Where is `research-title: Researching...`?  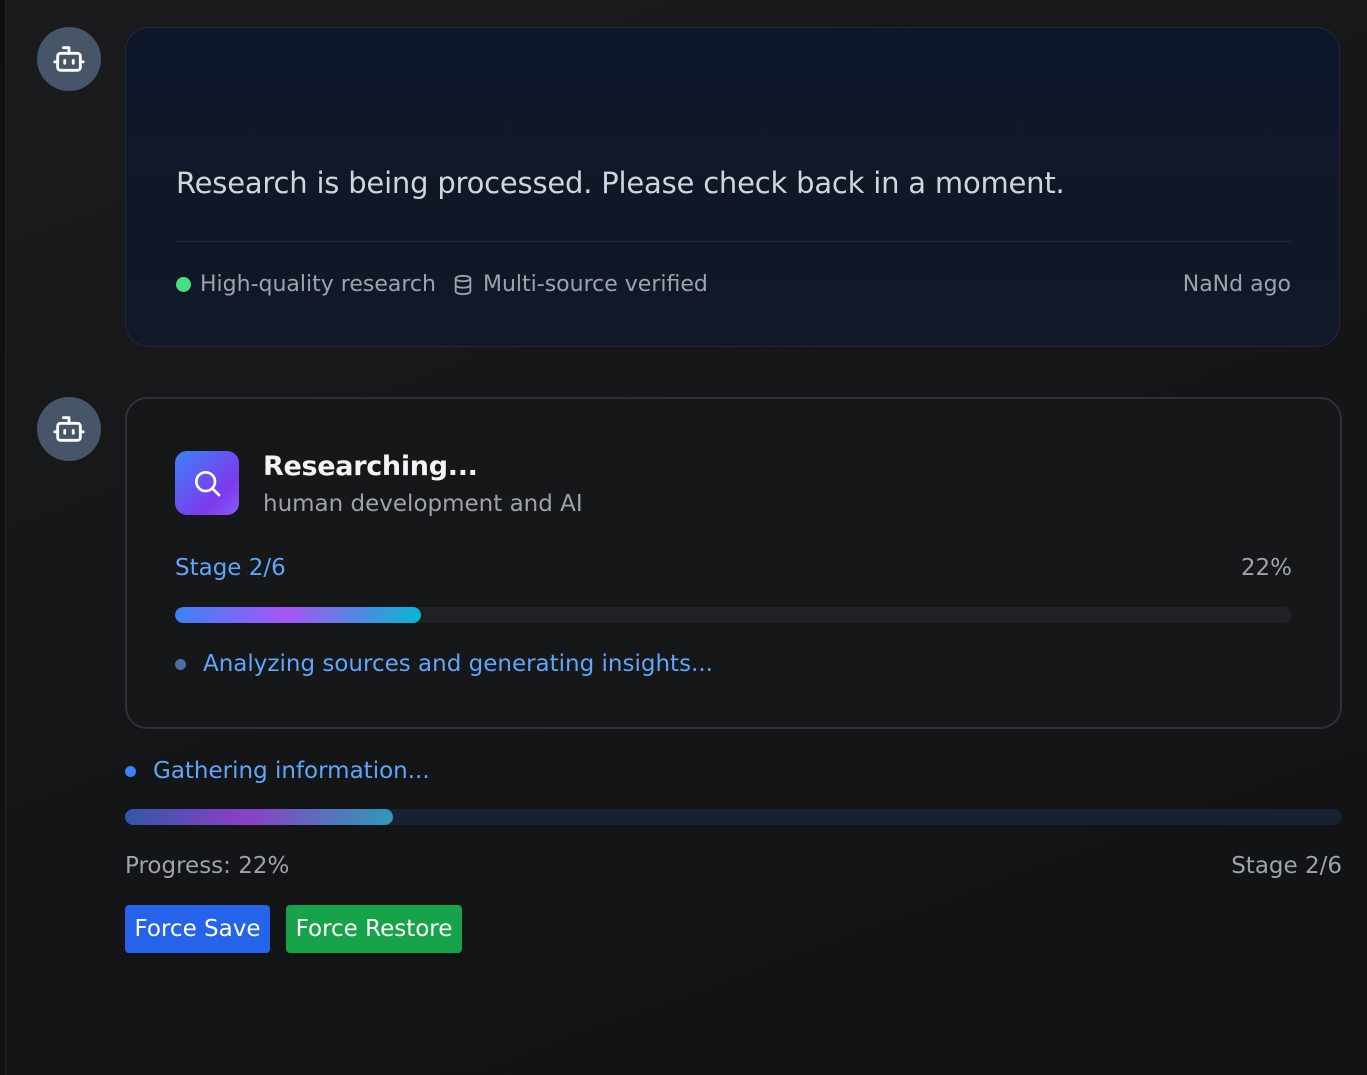
research-title: Researching... is located at coordinates (370, 466).